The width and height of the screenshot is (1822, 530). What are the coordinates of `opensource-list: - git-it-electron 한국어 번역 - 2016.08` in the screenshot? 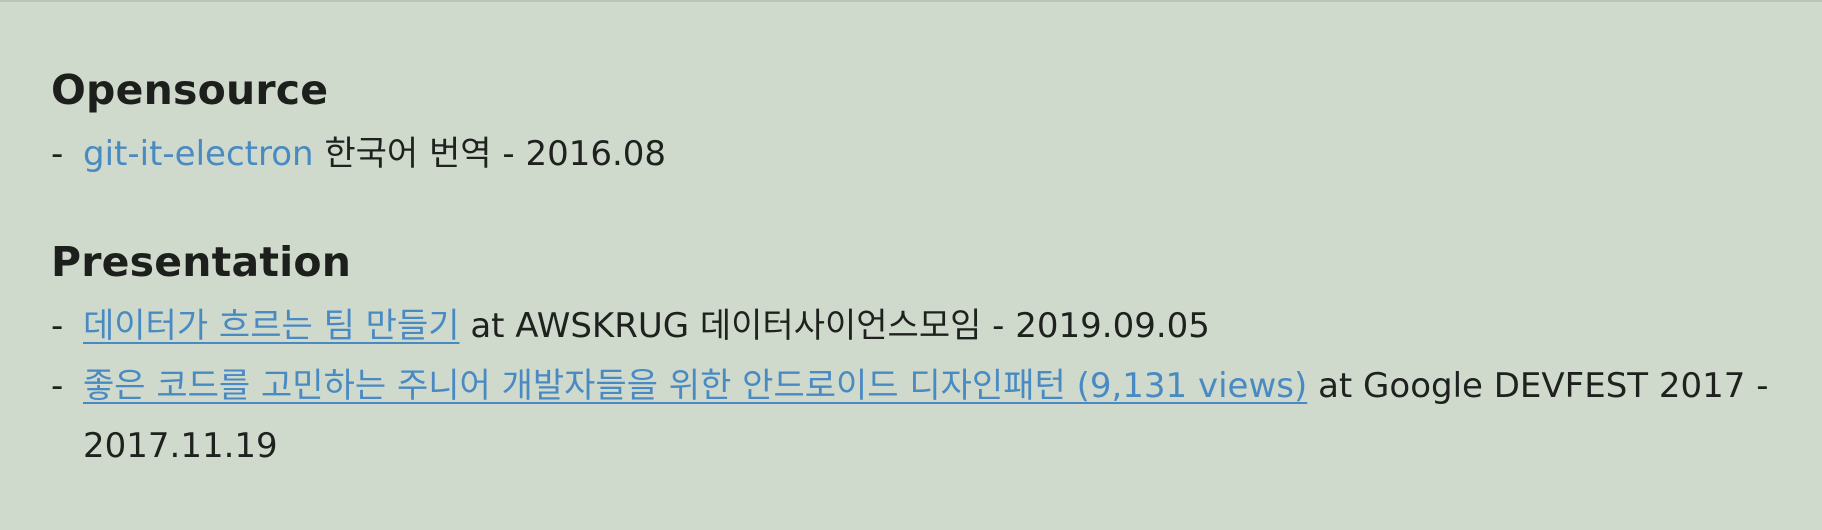 It's located at (921, 154).